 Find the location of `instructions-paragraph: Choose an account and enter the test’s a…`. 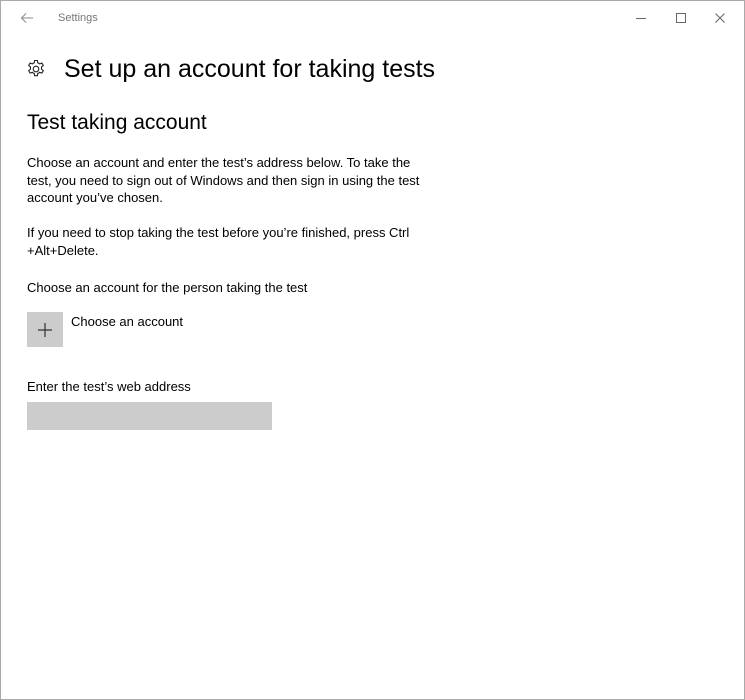

instructions-paragraph: Choose an account and enter the test’s a… is located at coordinates (223, 180).